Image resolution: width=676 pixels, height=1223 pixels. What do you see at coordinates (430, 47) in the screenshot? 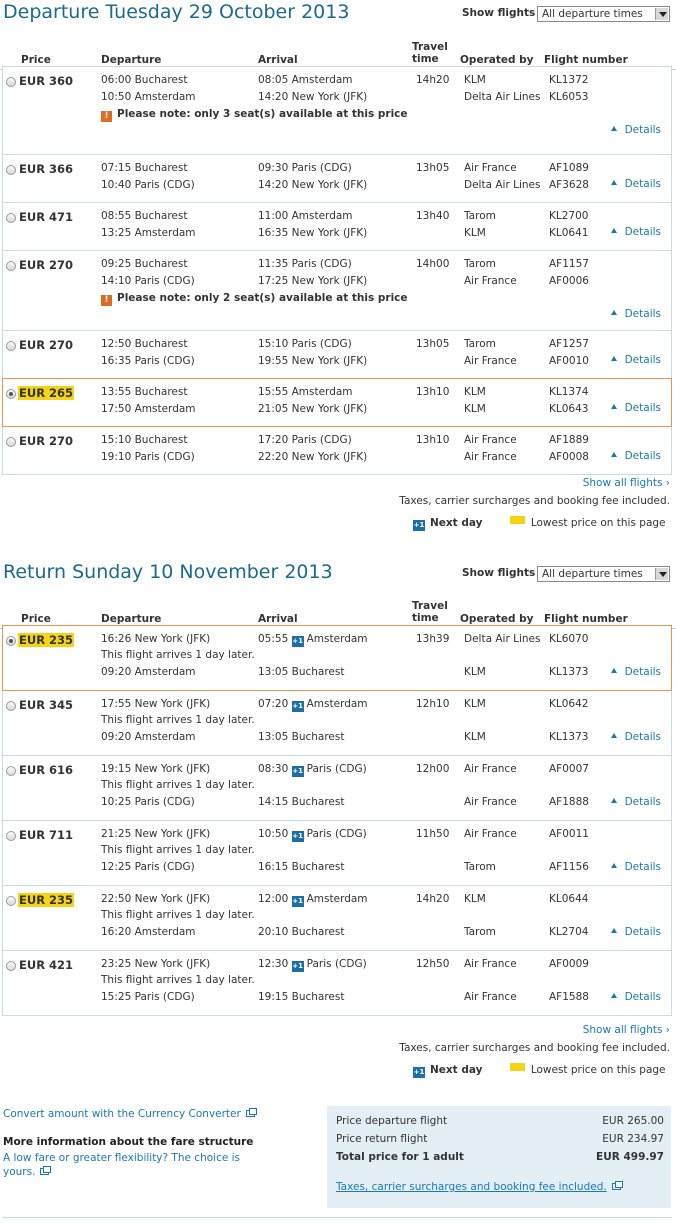
I see `col-travel-time-line1: Travel` at bounding box center [430, 47].